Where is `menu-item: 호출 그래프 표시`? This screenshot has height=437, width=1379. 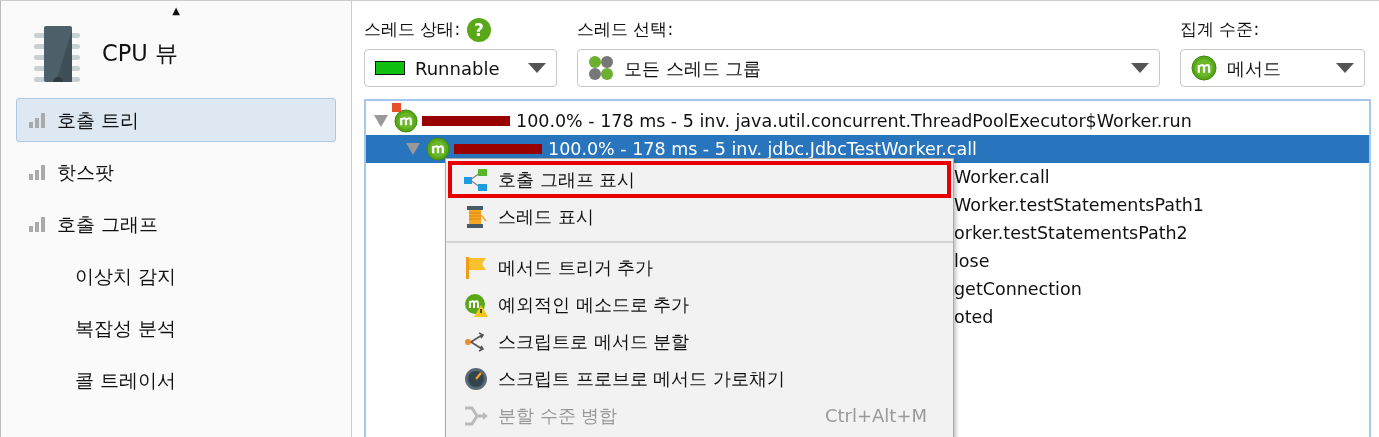 menu-item: 호출 그래프 표시 is located at coordinates (699, 179).